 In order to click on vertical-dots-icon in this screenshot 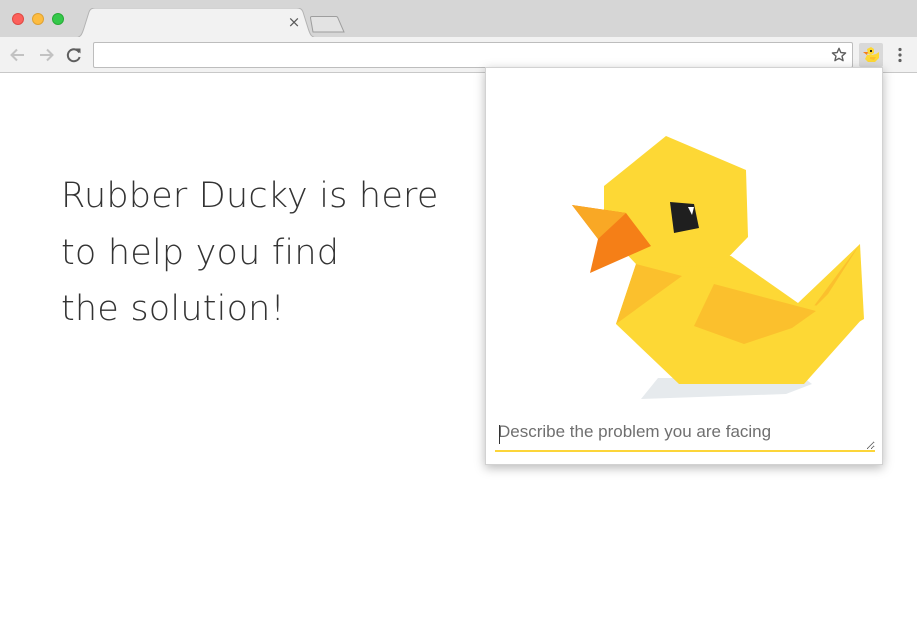, I will do `click(900, 55)`.